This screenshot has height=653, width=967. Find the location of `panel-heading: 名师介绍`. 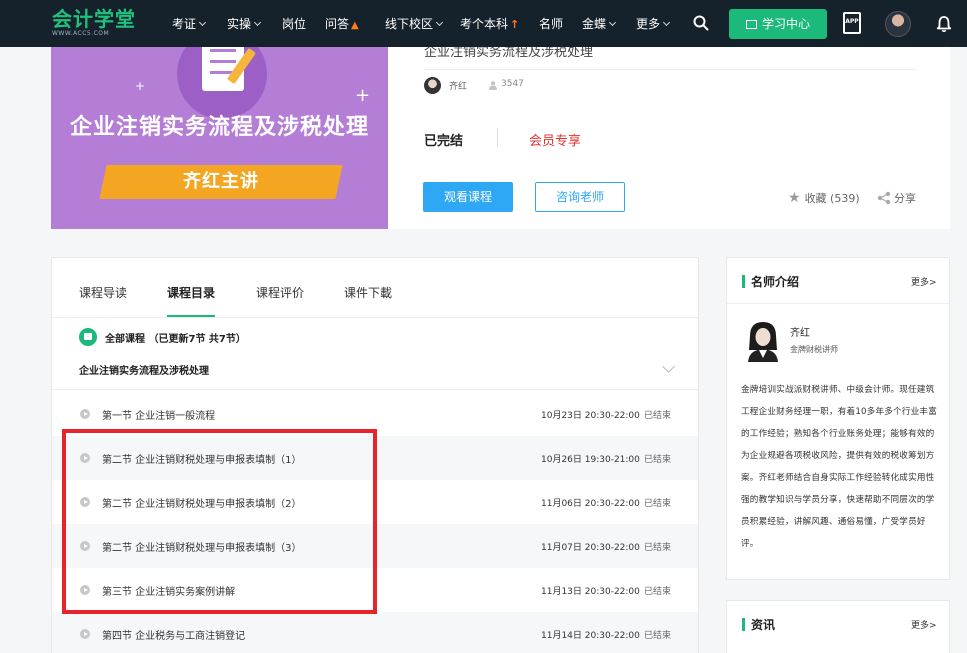

panel-heading: 名师介绍 is located at coordinates (775, 282).